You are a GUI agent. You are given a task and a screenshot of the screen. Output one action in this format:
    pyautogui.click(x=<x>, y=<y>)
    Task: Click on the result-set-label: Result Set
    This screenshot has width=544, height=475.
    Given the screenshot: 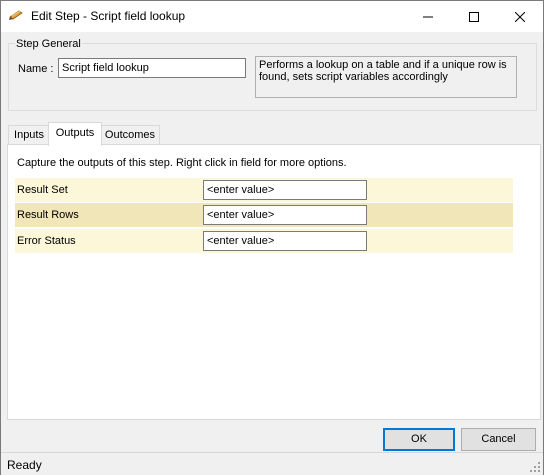 What is the action you would take?
    pyautogui.click(x=42, y=190)
    